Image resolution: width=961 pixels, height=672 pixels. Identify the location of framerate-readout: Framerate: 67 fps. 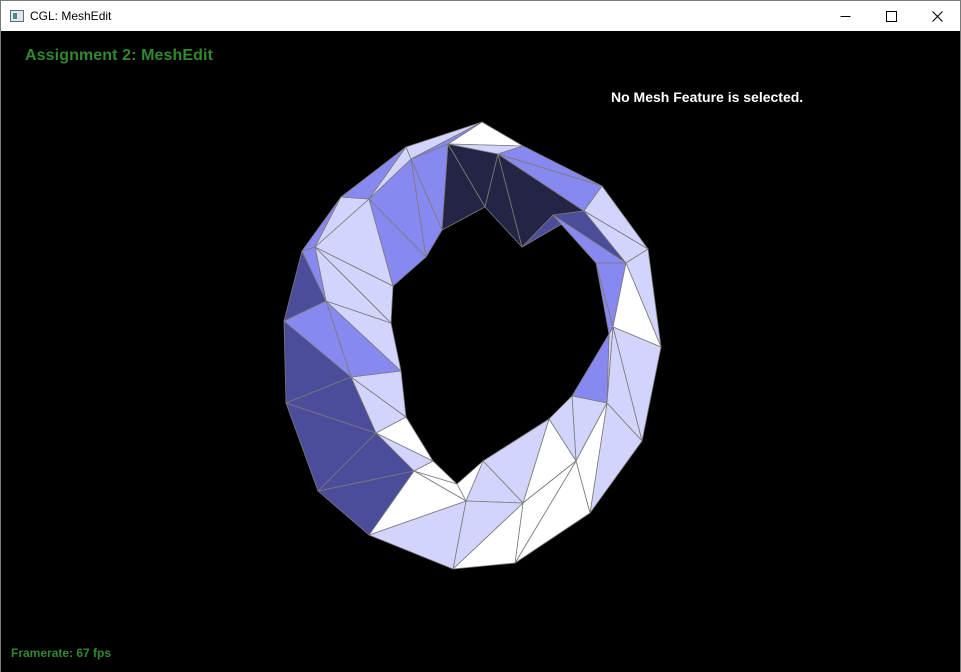
(61, 653).